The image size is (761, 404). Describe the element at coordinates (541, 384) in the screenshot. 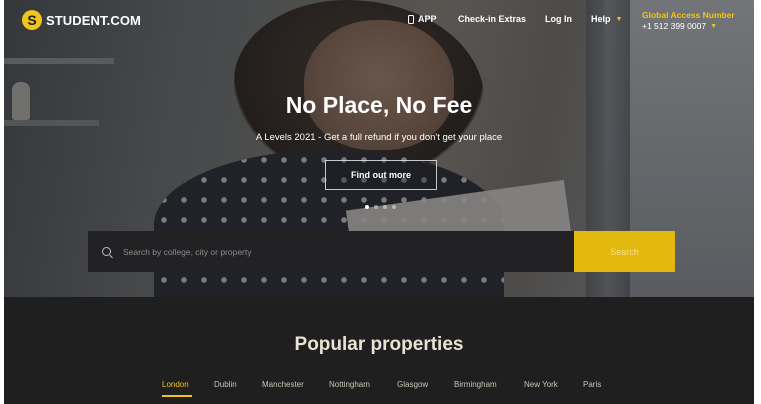

I see `tab-new-york: New York` at that location.